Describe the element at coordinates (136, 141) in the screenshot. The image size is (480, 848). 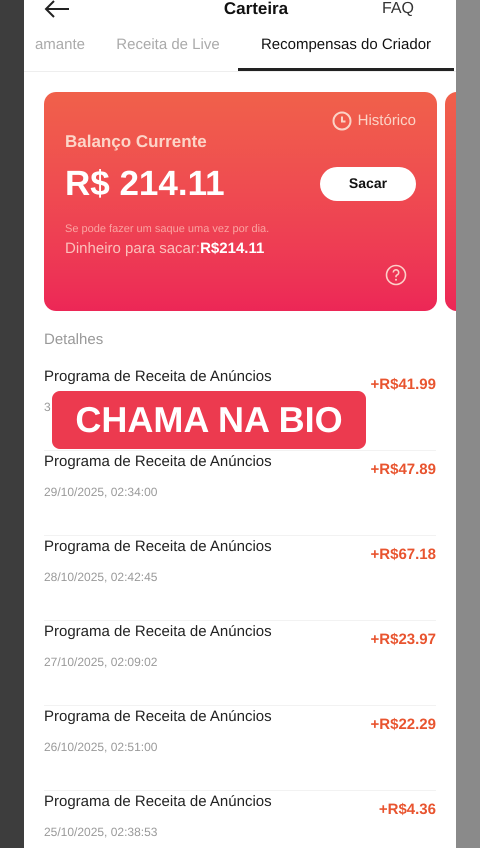
I see `balance-label: Balanço Currente` at that location.